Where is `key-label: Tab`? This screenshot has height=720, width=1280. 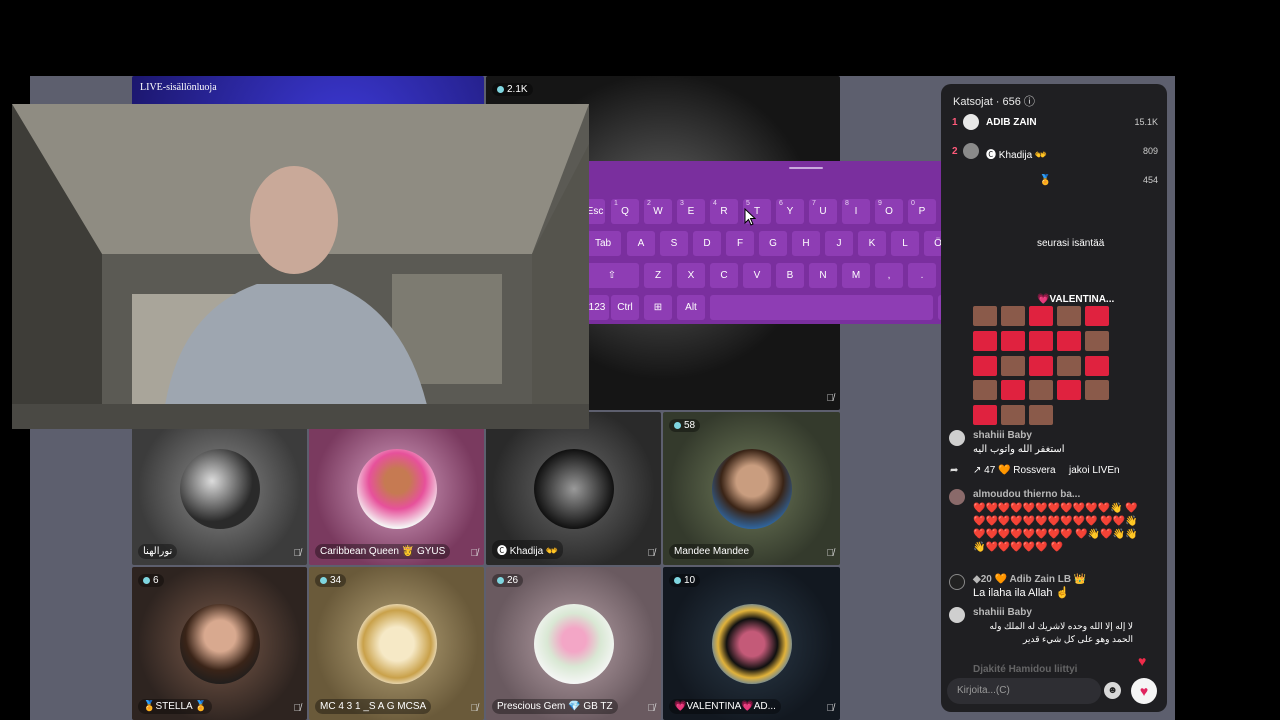 key-label: Tab is located at coordinates (603, 243).